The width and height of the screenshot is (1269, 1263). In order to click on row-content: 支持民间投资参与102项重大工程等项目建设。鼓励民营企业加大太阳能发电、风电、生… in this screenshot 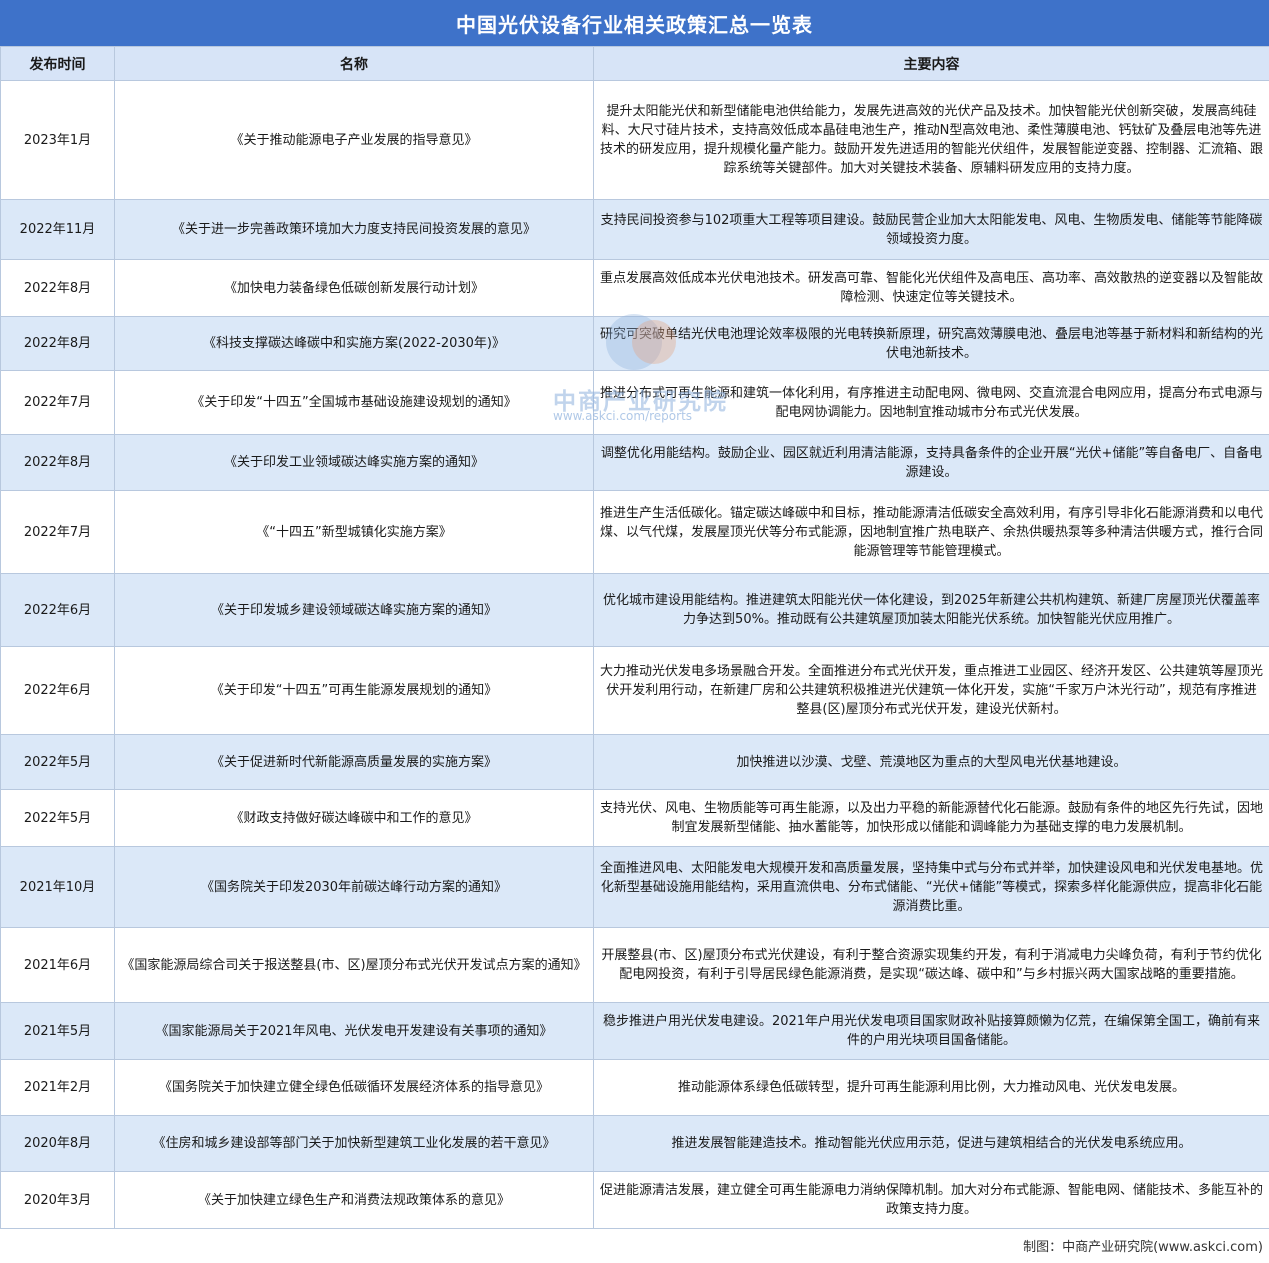, I will do `click(931, 229)`.